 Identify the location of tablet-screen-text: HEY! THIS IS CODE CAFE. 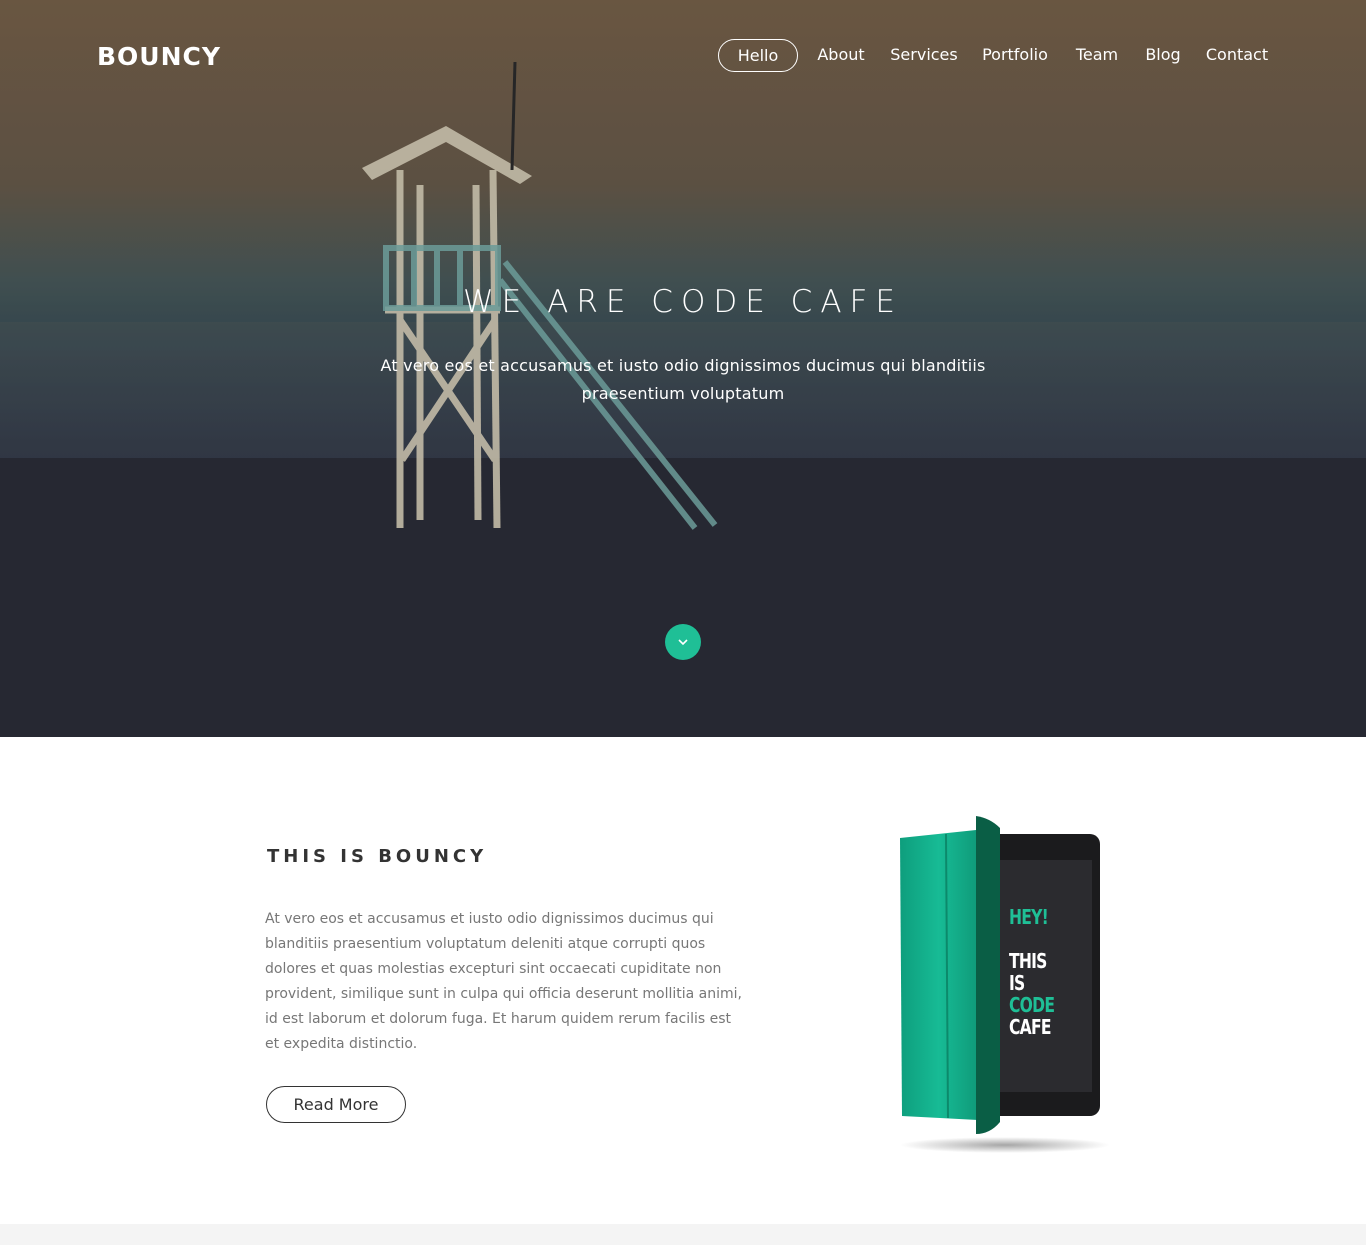
(1032, 972).